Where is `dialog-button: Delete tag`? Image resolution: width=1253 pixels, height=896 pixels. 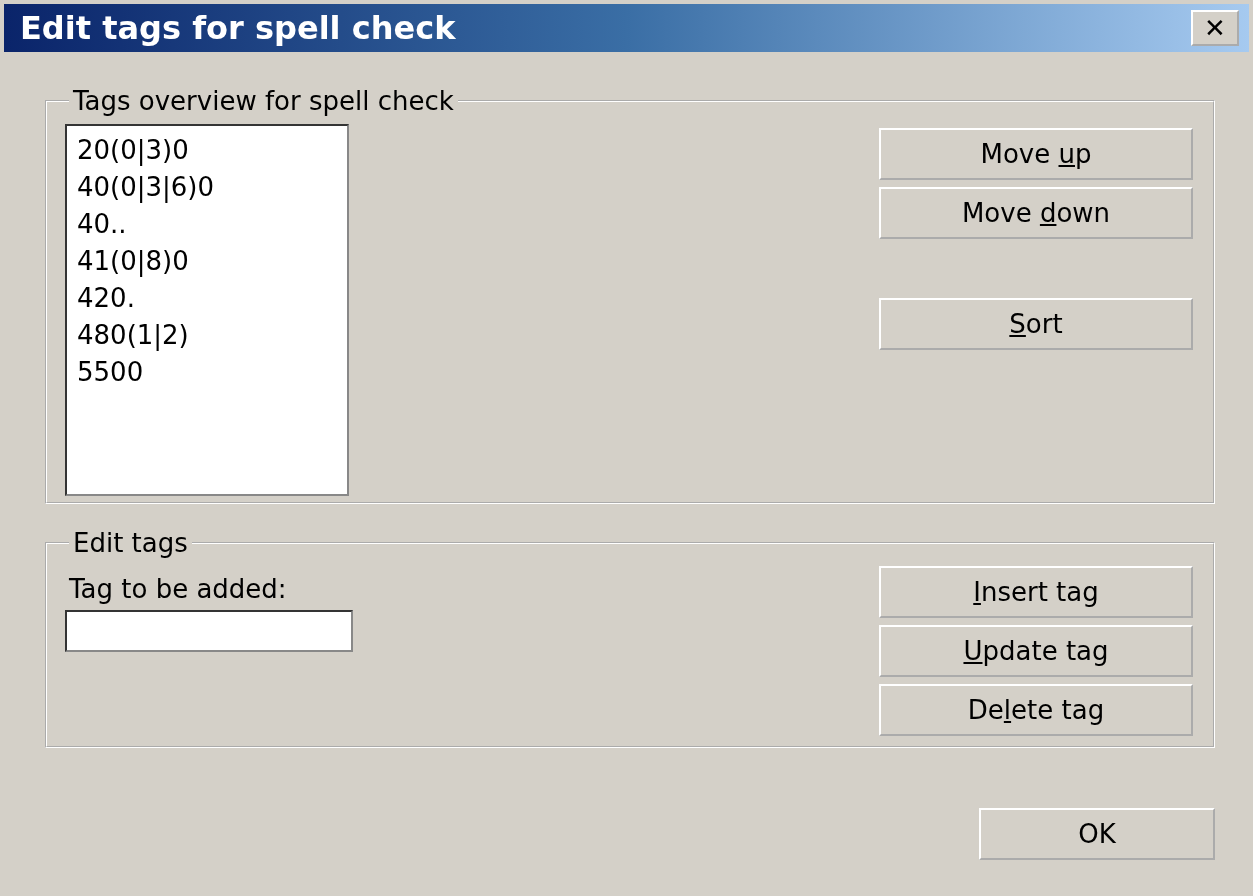
dialog-button: Delete tag is located at coordinates (1036, 710).